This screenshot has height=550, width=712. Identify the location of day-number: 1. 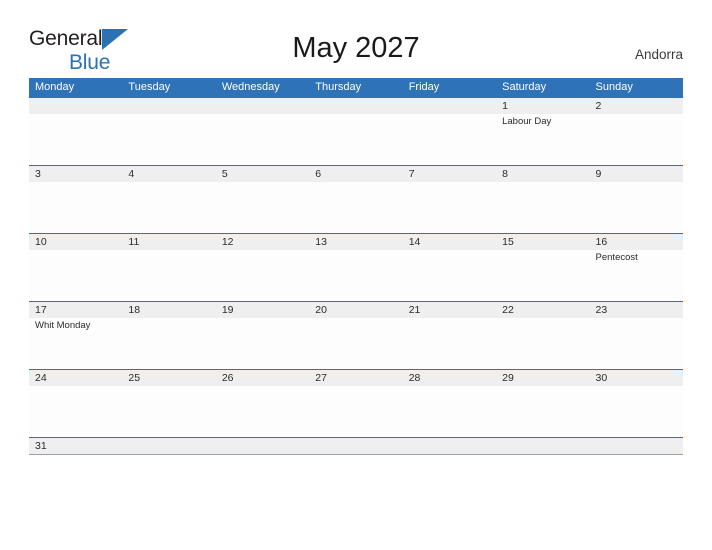
(542, 106).